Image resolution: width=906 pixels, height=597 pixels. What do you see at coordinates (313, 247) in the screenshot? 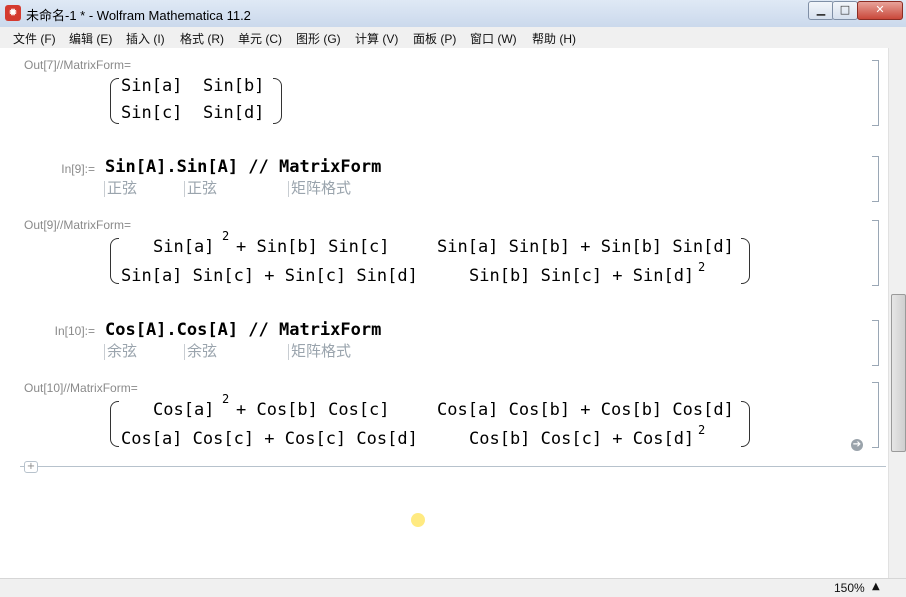
I see `matrix-entry: + Sin[b] Sin[c]` at bounding box center [313, 247].